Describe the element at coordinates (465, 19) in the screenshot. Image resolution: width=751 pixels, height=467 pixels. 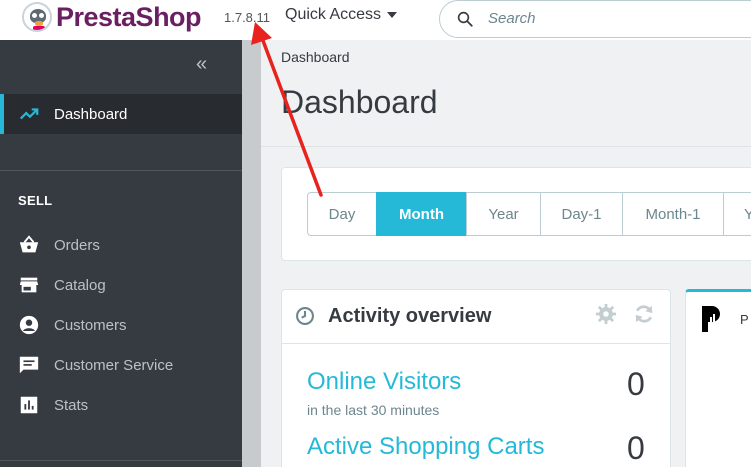
I see `search-icon` at that location.